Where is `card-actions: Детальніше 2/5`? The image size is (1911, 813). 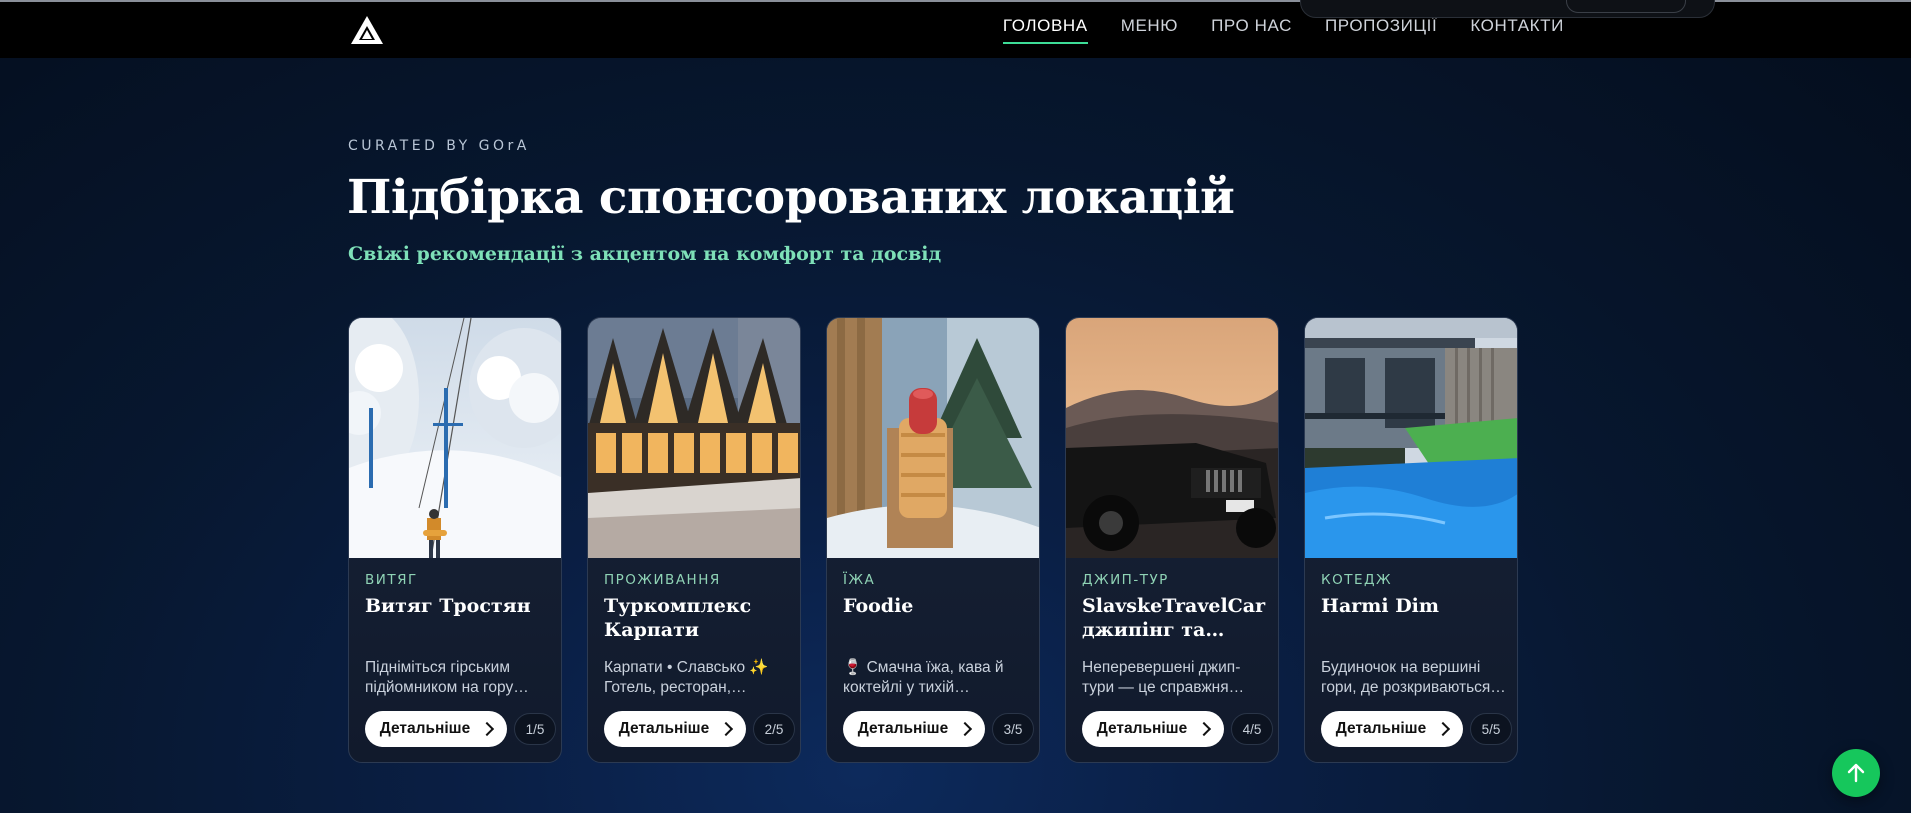 card-actions: Детальніше 2/5 is located at coordinates (699, 729).